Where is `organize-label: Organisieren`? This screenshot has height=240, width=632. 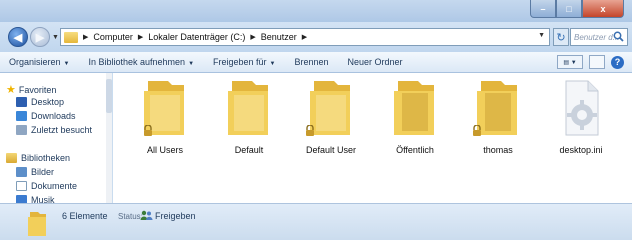
organize-label: Organisieren is located at coordinates (35, 62).